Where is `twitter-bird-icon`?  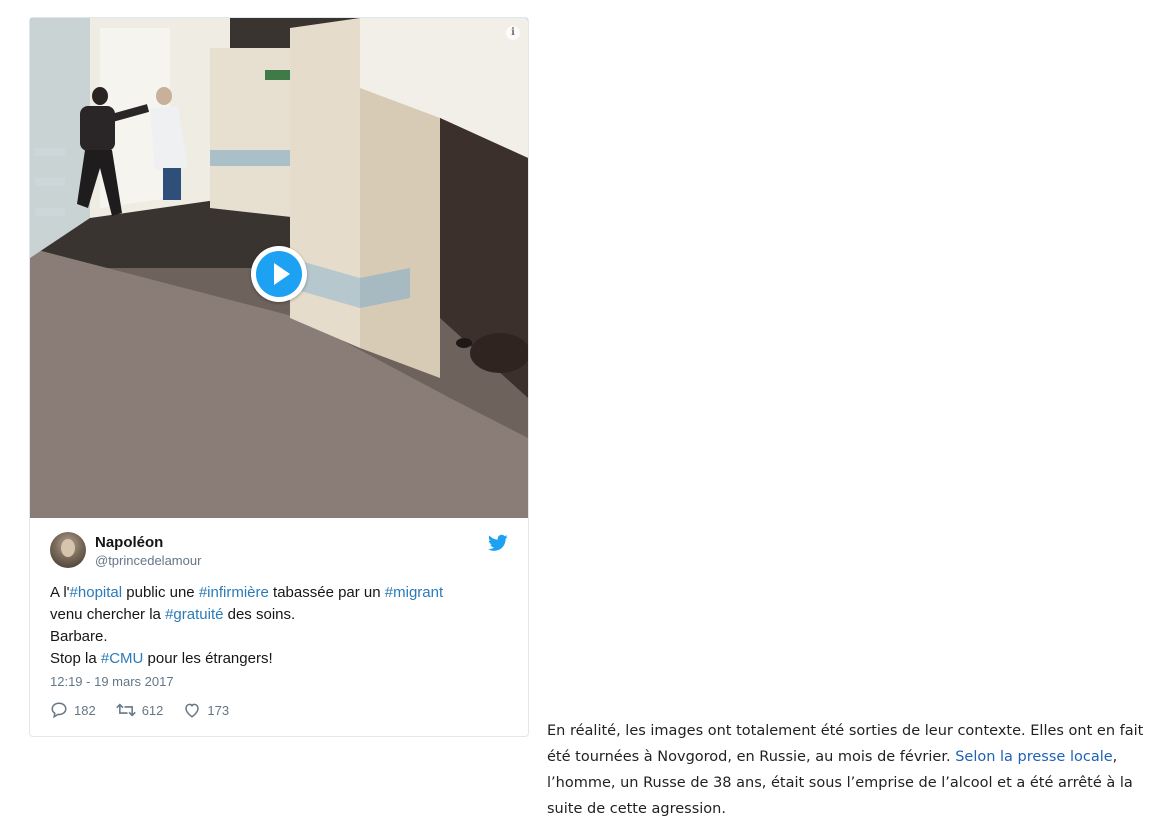 twitter-bird-icon is located at coordinates (498, 543).